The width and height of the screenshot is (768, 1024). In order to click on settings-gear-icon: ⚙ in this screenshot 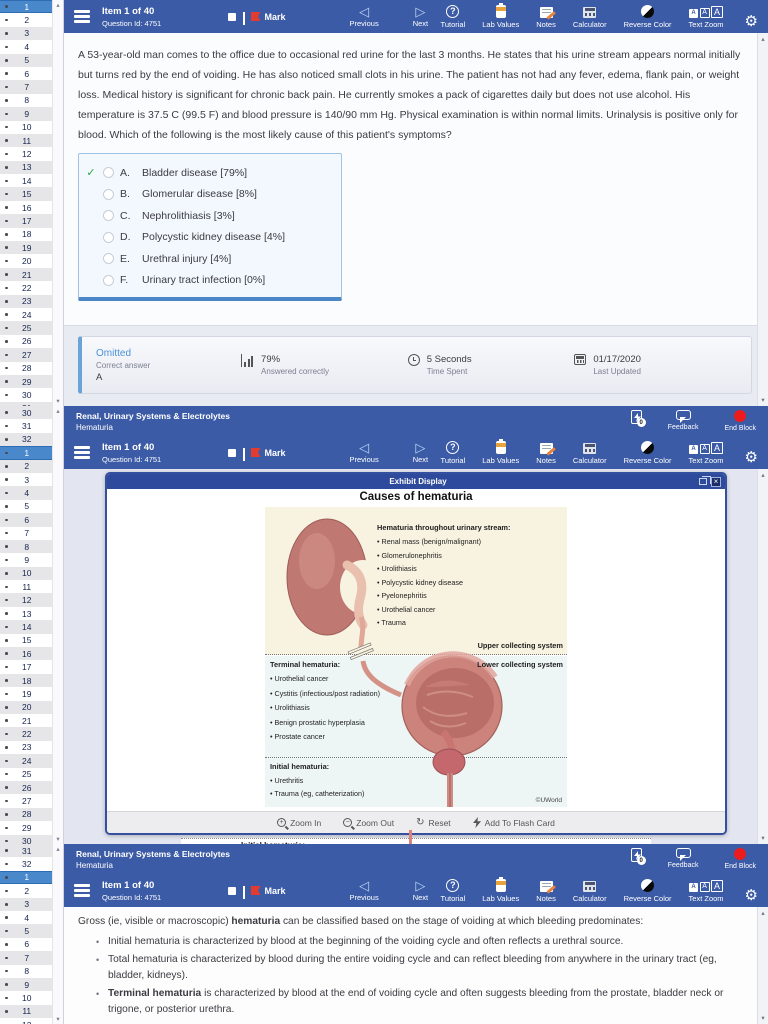, I will do `click(751, 21)`.